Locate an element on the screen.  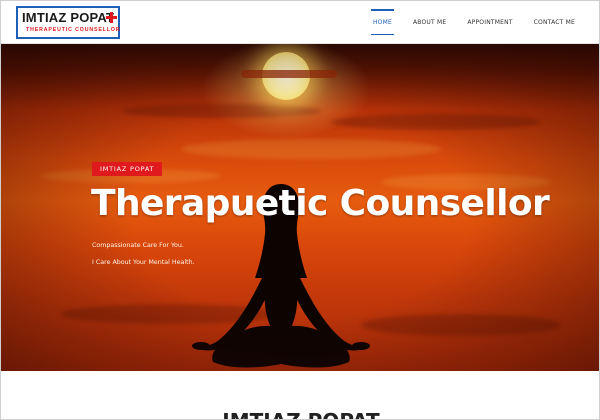
logo-name: IMTIAZ POPAT is located at coordinates (68, 17).